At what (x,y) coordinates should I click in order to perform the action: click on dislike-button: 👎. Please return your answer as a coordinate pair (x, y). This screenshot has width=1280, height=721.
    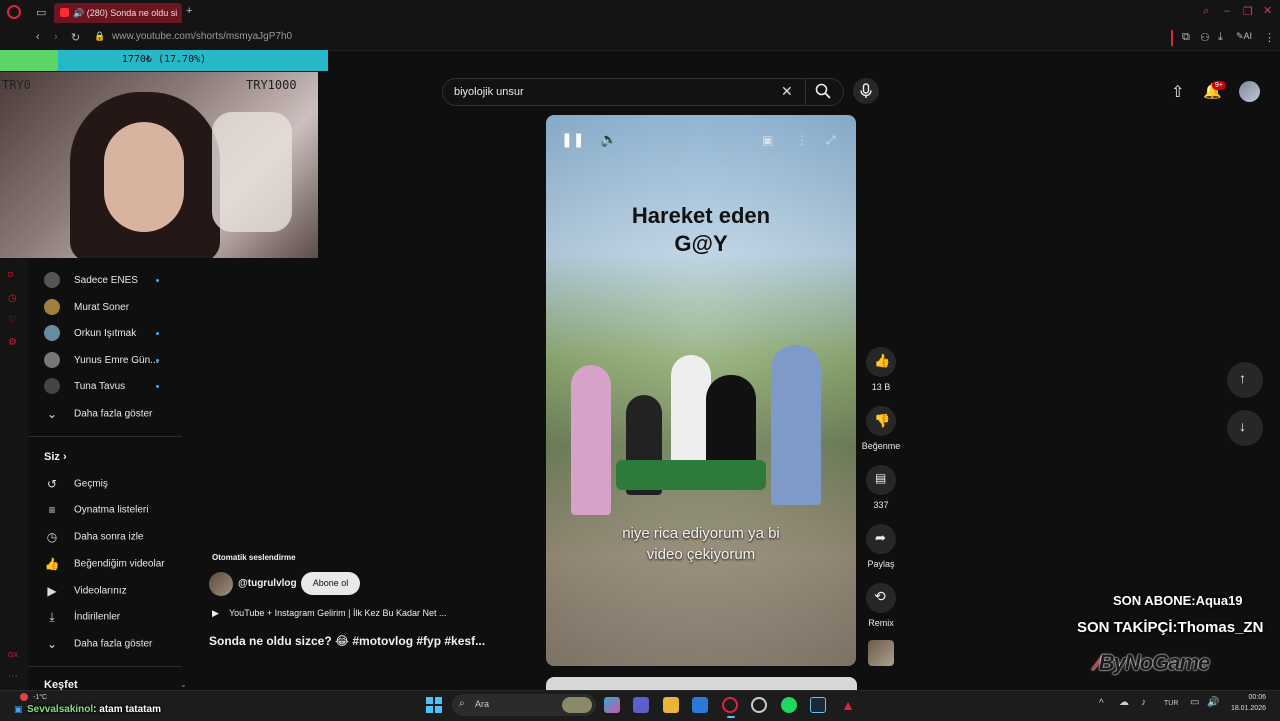
    Looking at the image, I should click on (881, 421).